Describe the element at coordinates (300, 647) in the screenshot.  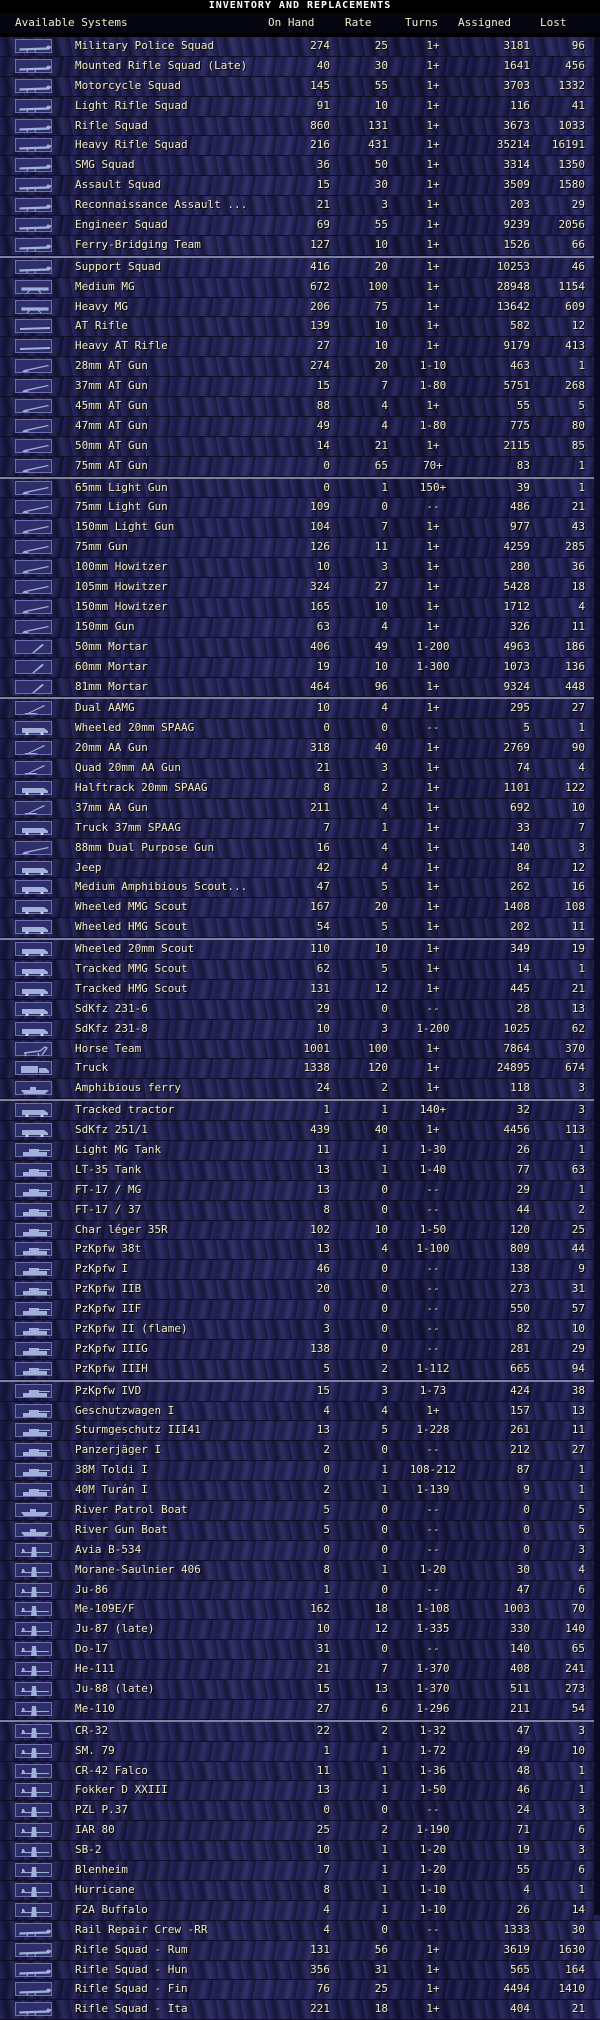
I see `table-row: 50mm Mortar 406 49 1-200 4963 186` at that location.